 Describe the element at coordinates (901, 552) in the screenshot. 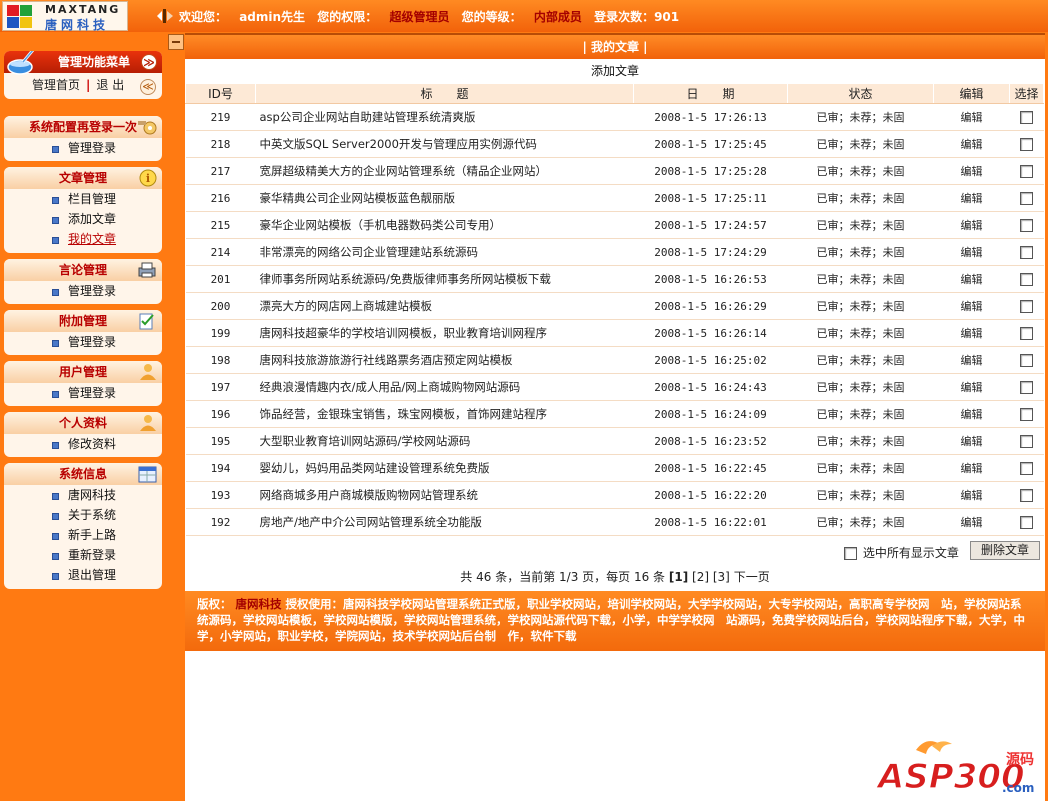

I see `select-all-control: 选中所有显示文章` at that location.